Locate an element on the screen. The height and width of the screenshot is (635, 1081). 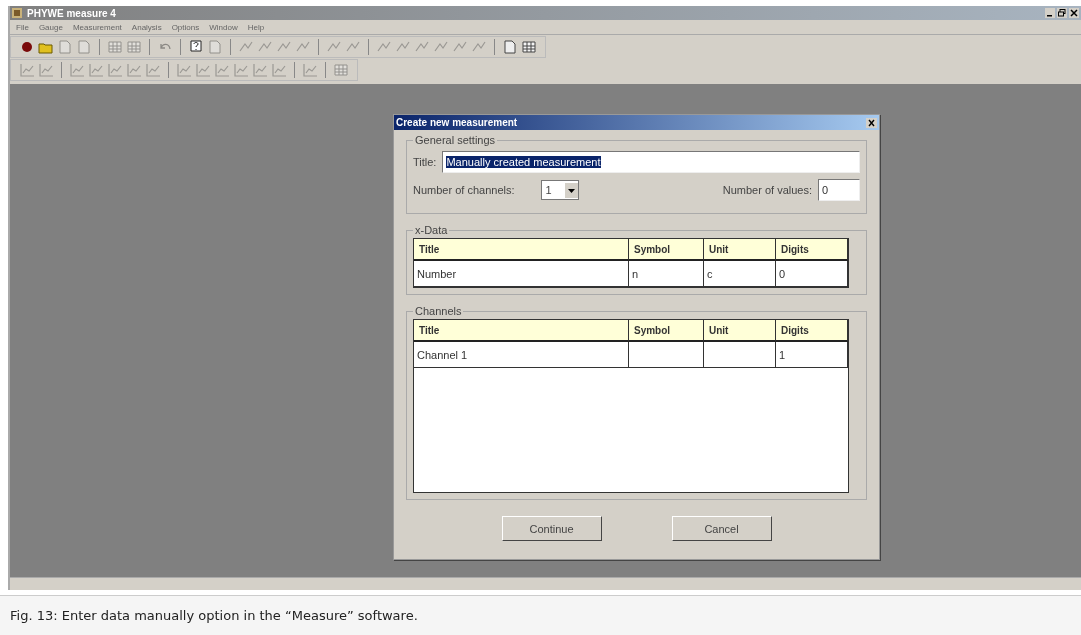
channels-dropdown: 1 is located at coordinates (559, 190).